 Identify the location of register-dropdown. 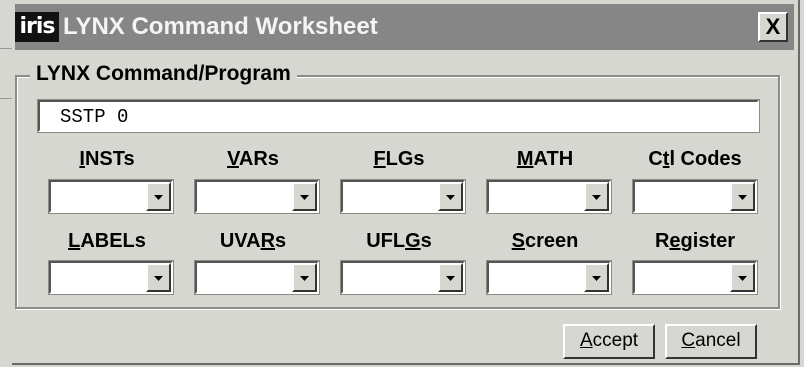
(695, 277).